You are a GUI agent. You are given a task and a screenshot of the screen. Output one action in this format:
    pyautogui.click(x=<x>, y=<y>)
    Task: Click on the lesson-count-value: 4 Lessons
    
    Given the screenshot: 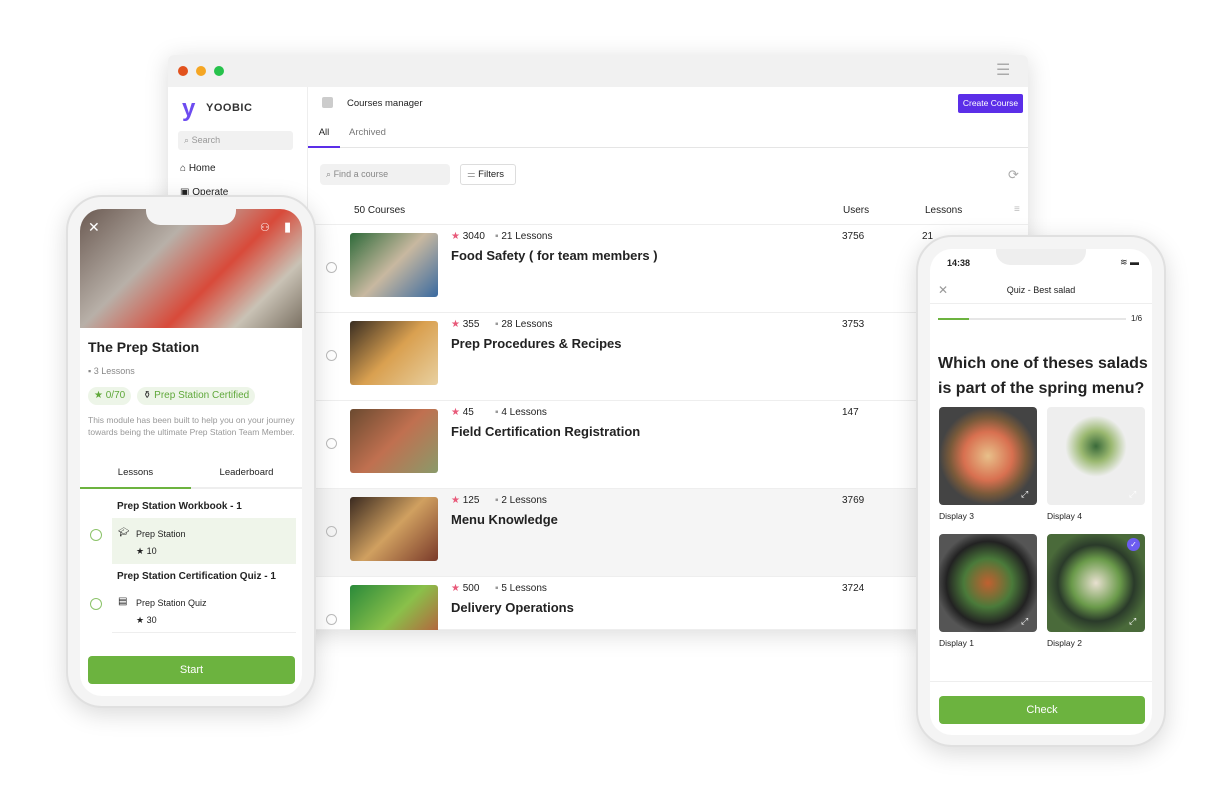 What is the action you would take?
    pyautogui.click(x=524, y=412)
    